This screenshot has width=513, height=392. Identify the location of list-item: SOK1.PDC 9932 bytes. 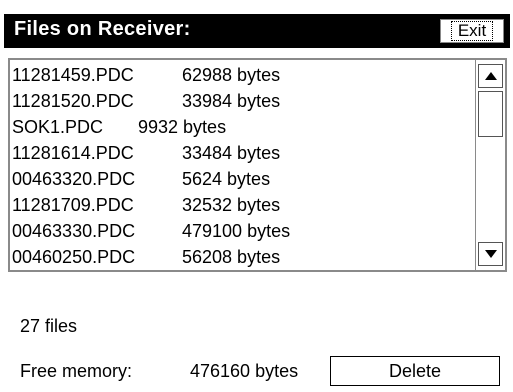
(243, 127).